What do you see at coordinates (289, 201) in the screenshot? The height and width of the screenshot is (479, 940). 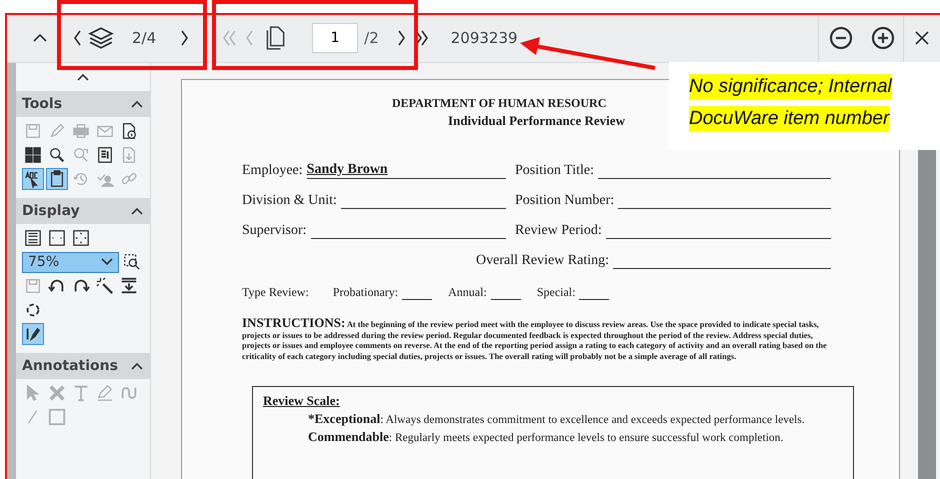 I see `field-label: Division & Unit:` at bounding box center [289, 201].